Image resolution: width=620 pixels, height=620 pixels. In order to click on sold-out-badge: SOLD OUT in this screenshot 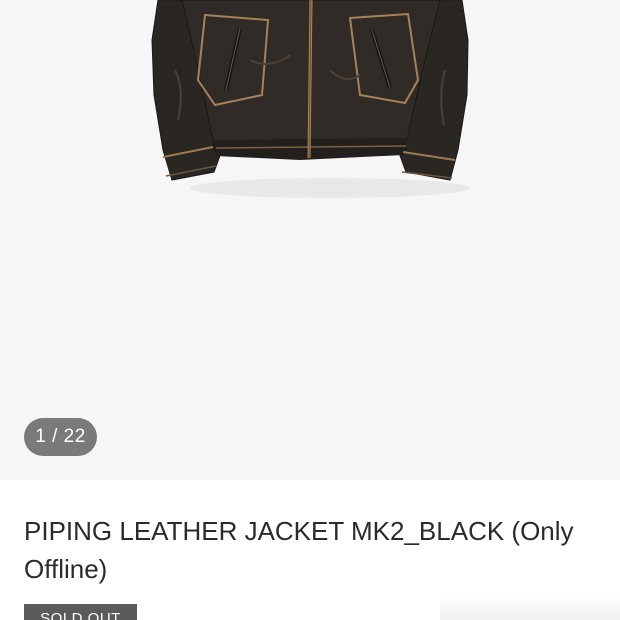, I will do `click(80, 612)`.